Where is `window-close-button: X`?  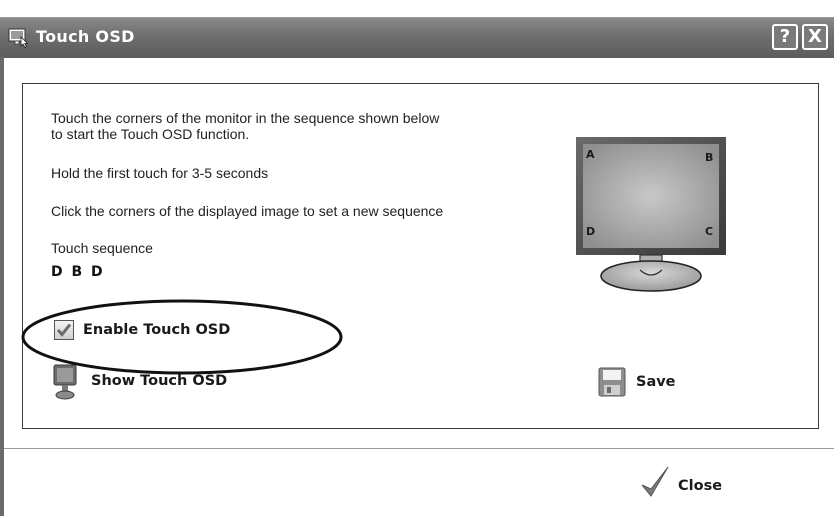
window-close-button: X is located at coordinates (815, 37).